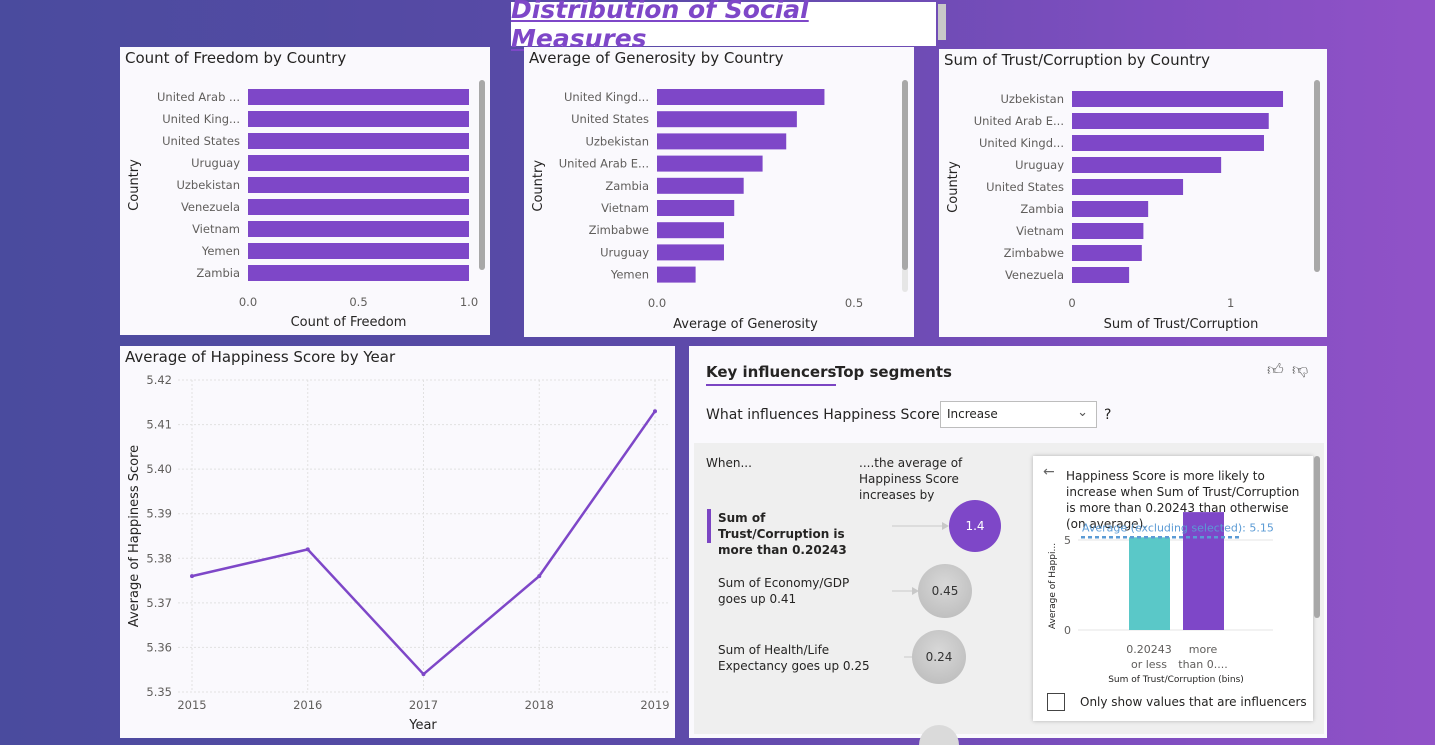  What do you see at coordinates (1230, 303) in the screenshot?
I see `x-tick-label: 1` at bounding box center [1230, 303].